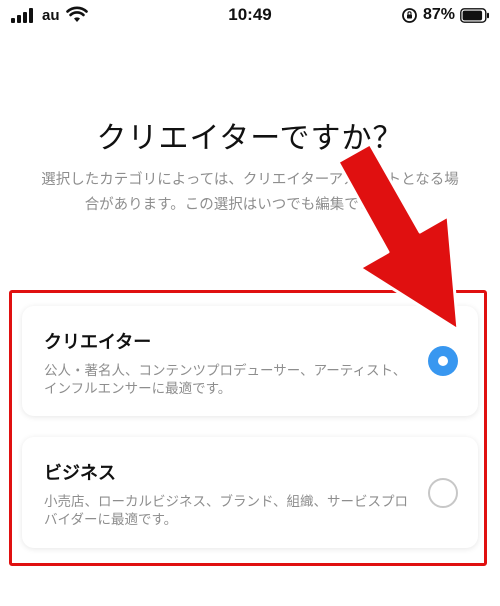 Image resolution: width=500 pixels, height=606 pixels. What do you see at coordinates (475, 15) in the screenshot?
I see `battery-icon` at bounding box center [475, 15].